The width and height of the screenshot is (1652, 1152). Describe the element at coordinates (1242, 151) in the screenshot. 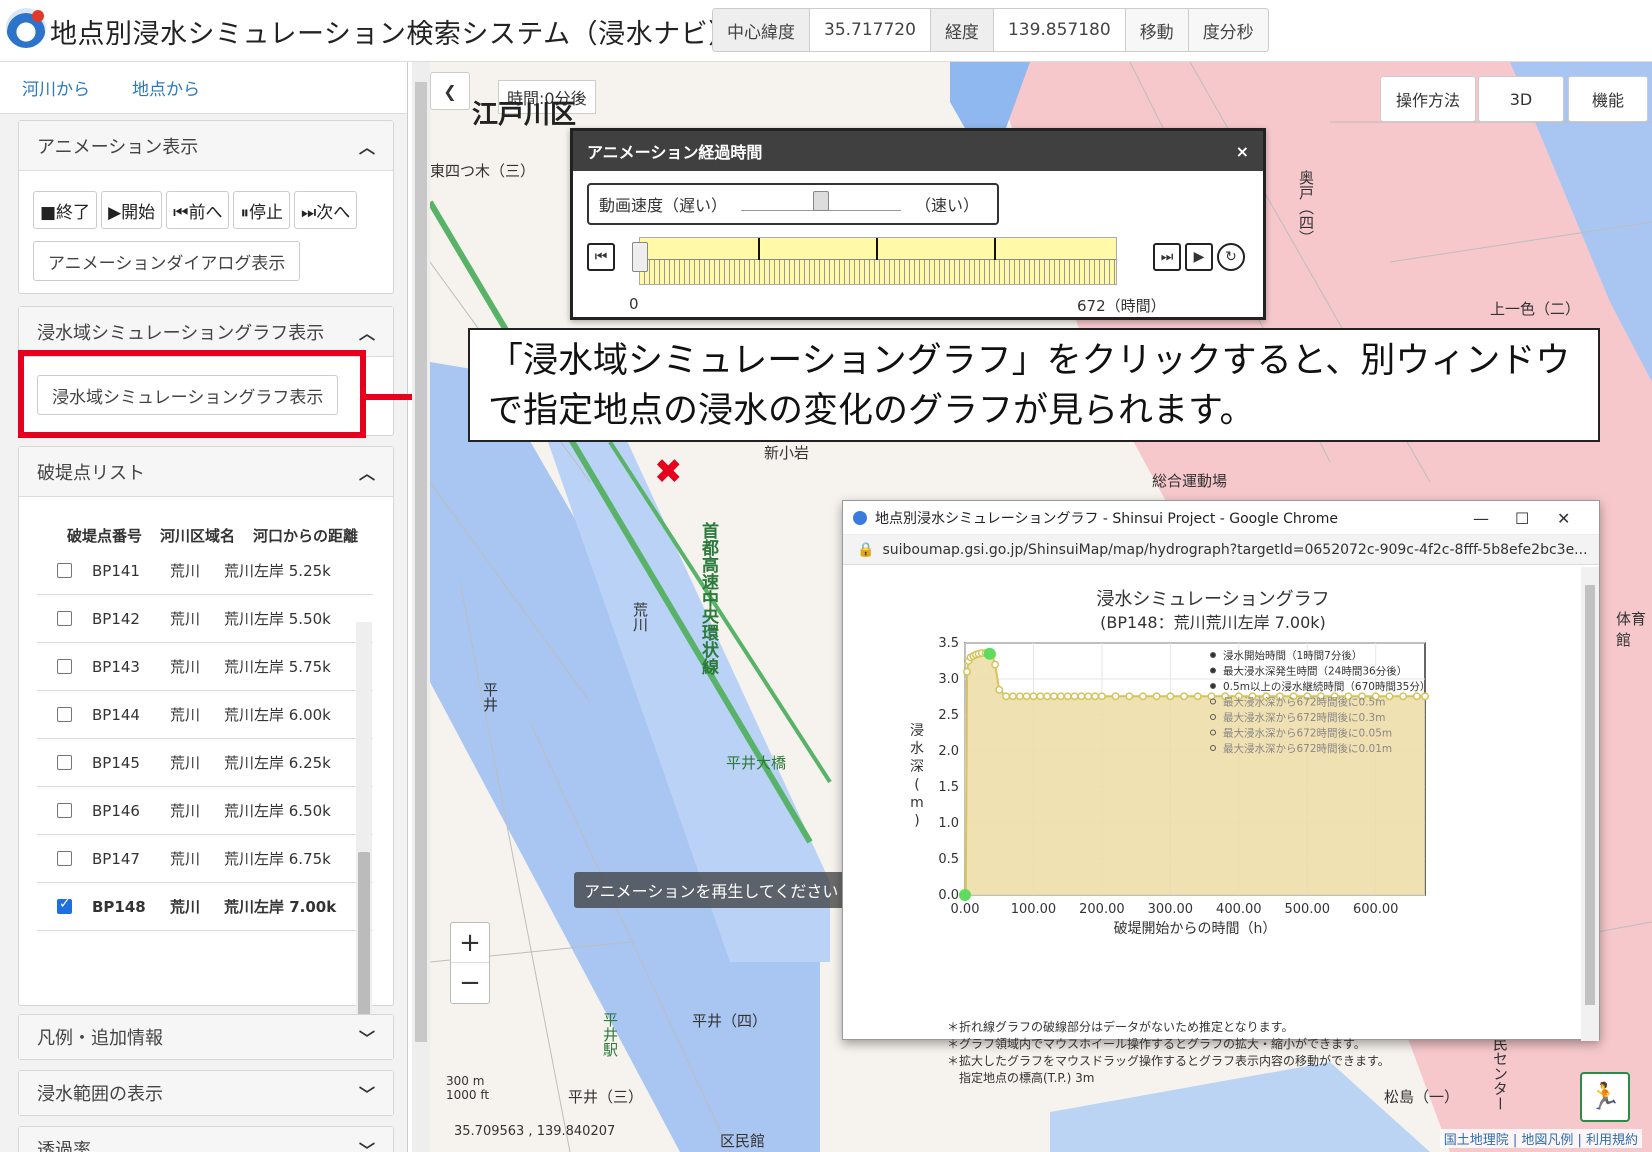

I see `close-icon: ×` at that location.